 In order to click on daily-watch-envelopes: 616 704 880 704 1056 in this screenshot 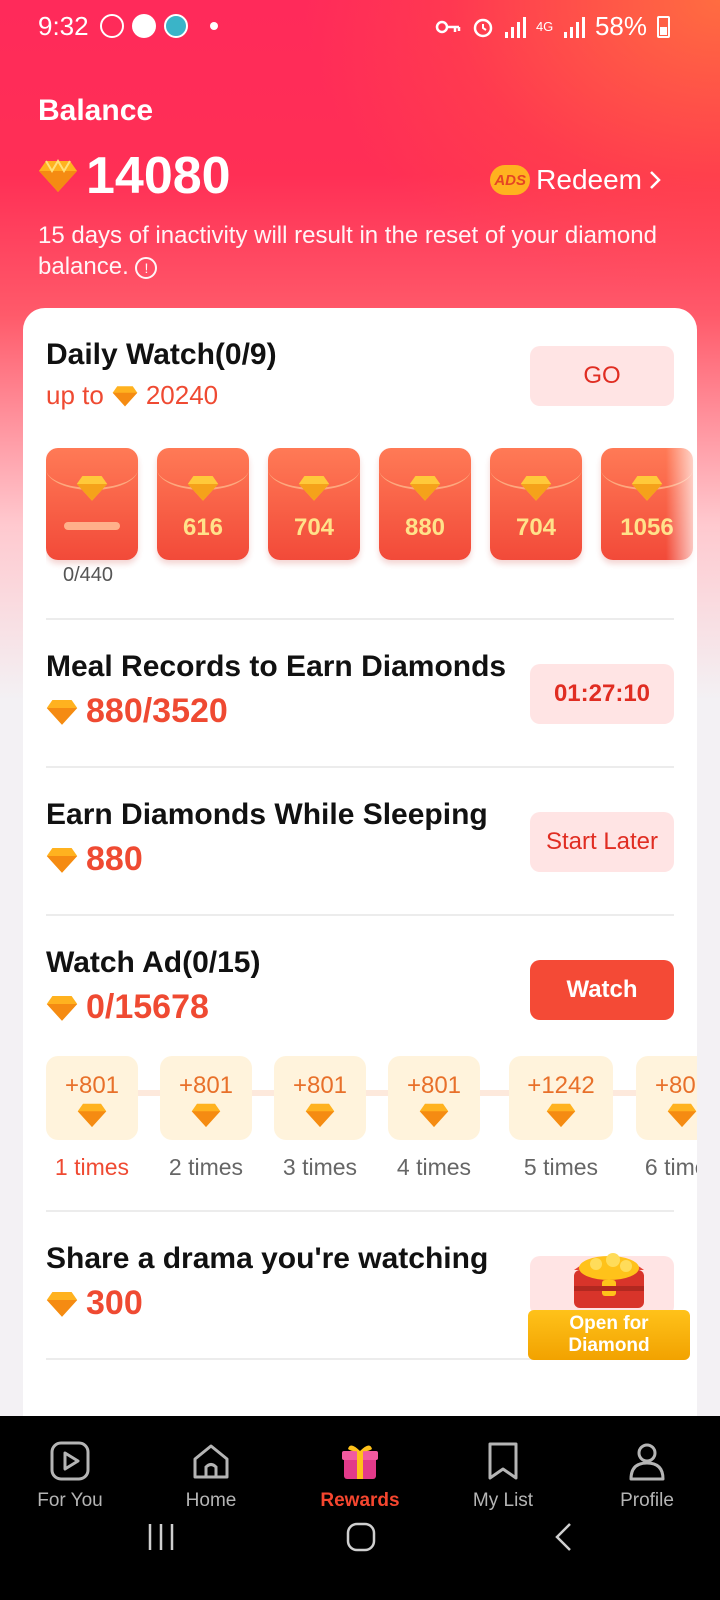, I will do `click(371, 523)`.